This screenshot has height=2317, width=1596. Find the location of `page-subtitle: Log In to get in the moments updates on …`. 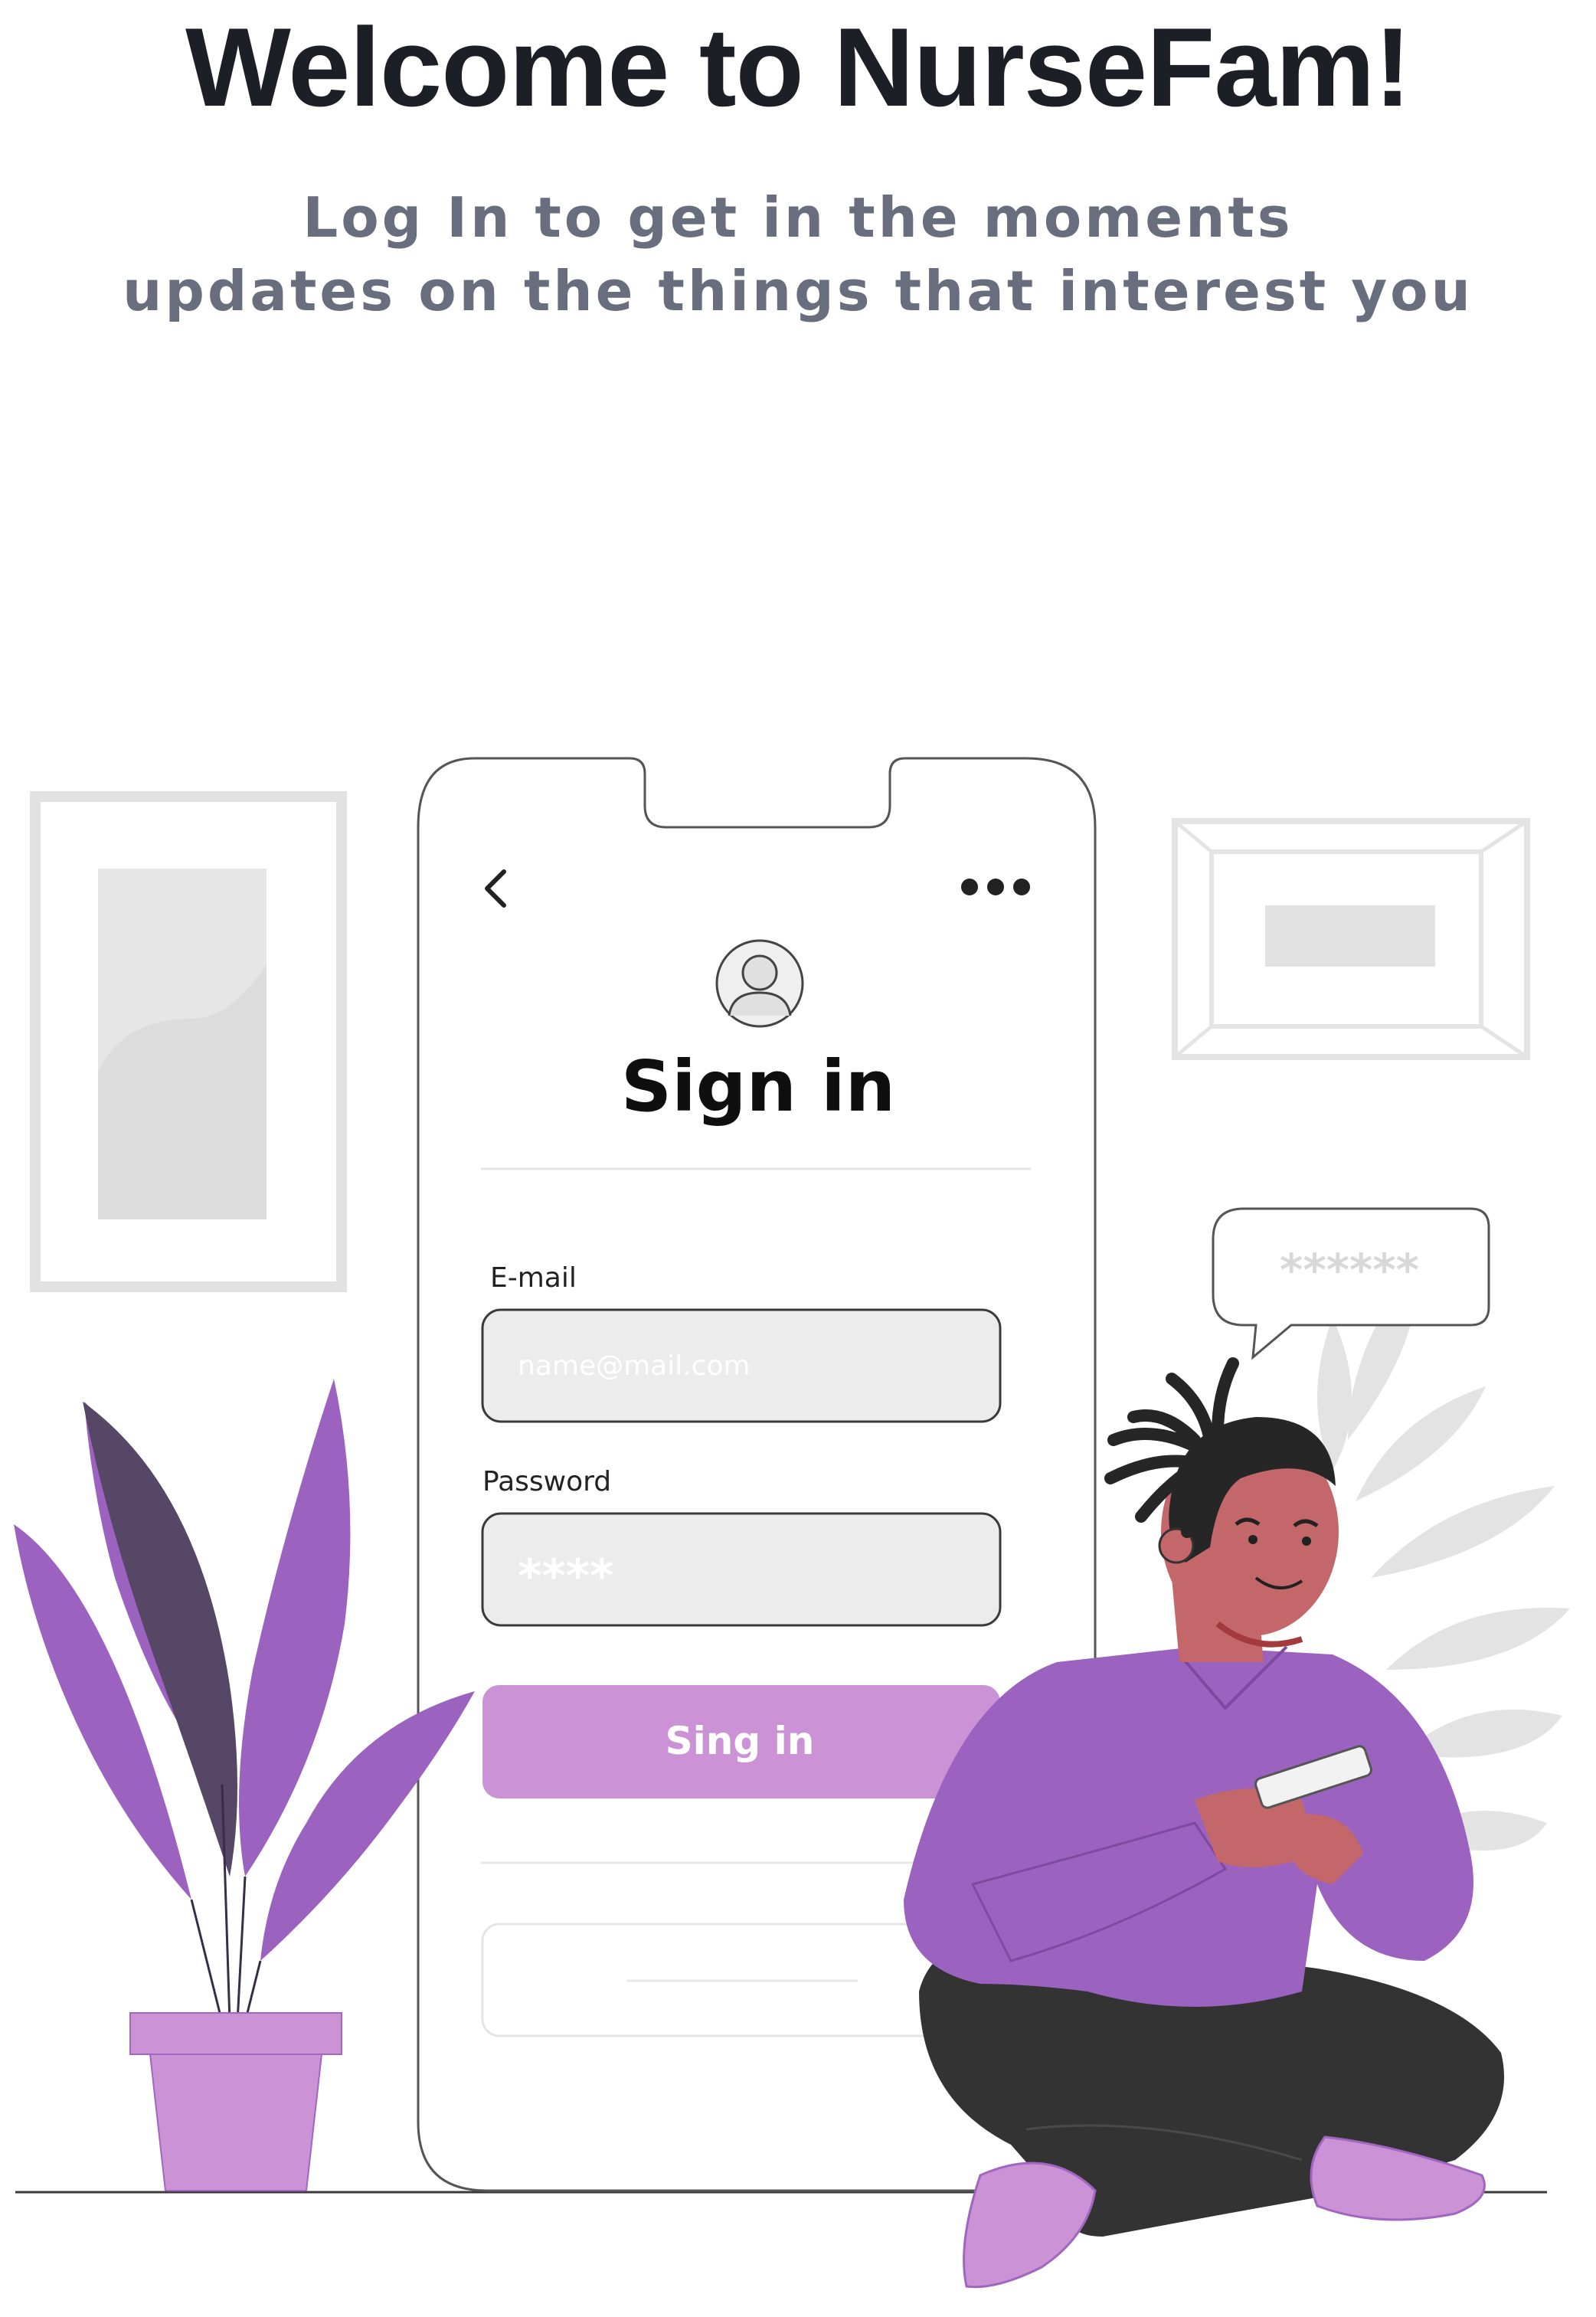

page-subtitle: Log In to get in the moments updates on … is located at coordinates (798, 254).